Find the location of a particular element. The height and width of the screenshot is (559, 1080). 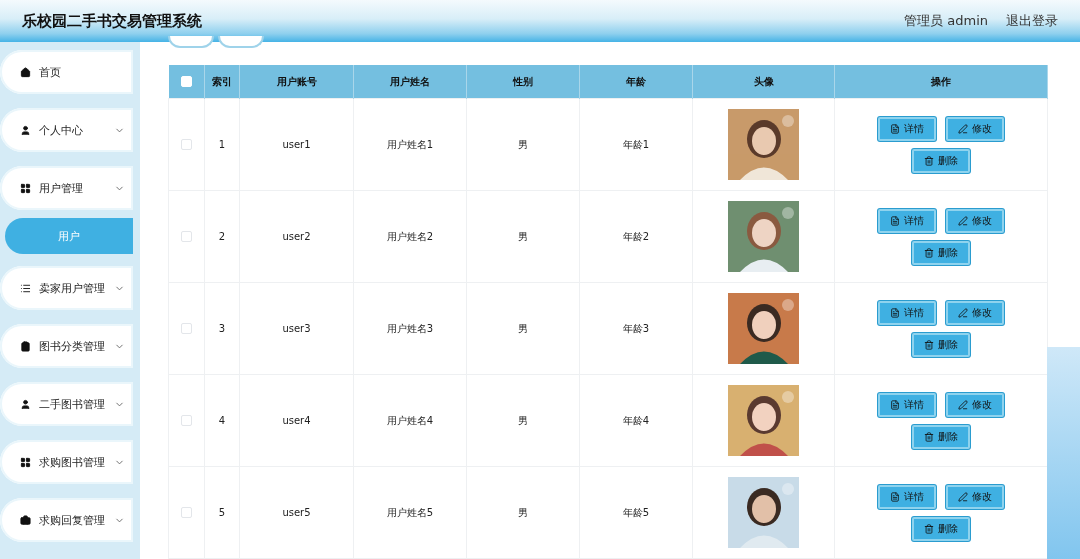

column-header: 头像 is located at coordinates (763, 82).